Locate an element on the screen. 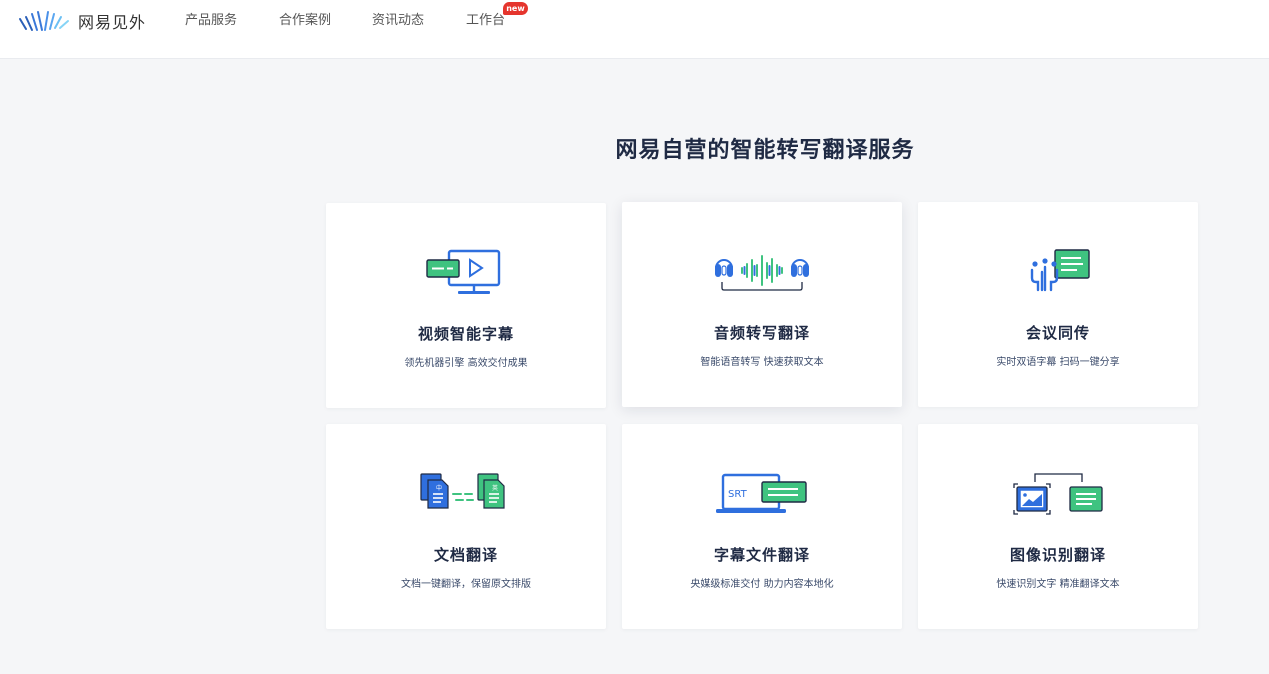  meeting-interpret-icon is located at coordinates (1060, 270).